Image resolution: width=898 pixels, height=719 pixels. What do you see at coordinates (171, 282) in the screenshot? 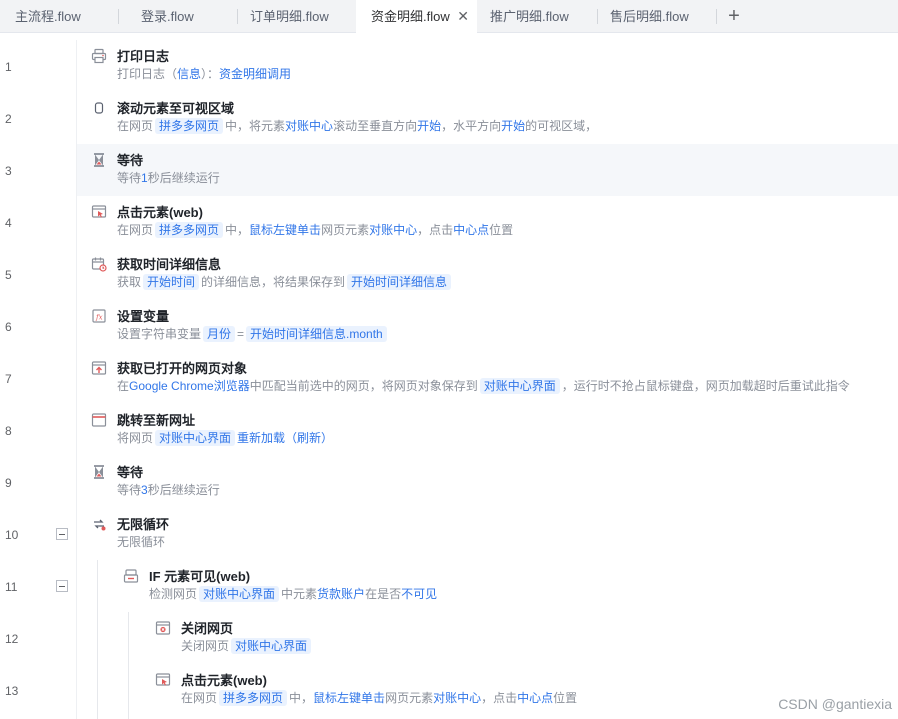
I see `variable-tag: 开始时间` at bounding box center [171, 282].